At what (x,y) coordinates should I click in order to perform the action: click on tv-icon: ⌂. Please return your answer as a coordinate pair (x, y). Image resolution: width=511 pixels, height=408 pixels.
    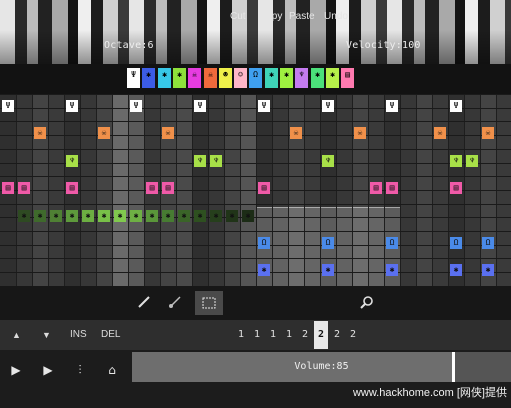
    Looking at the image, I should click on (112, 370).